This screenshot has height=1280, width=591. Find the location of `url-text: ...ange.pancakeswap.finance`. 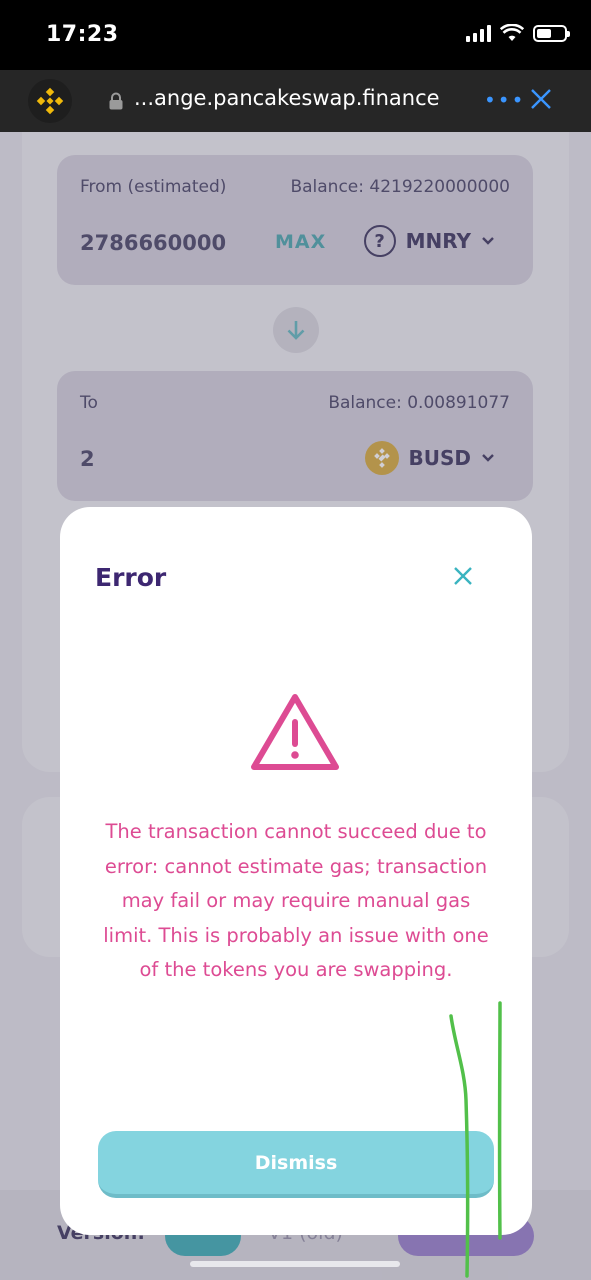

url-text: ...ange.pancakeswap.finance is located at coordinates (287, 98).